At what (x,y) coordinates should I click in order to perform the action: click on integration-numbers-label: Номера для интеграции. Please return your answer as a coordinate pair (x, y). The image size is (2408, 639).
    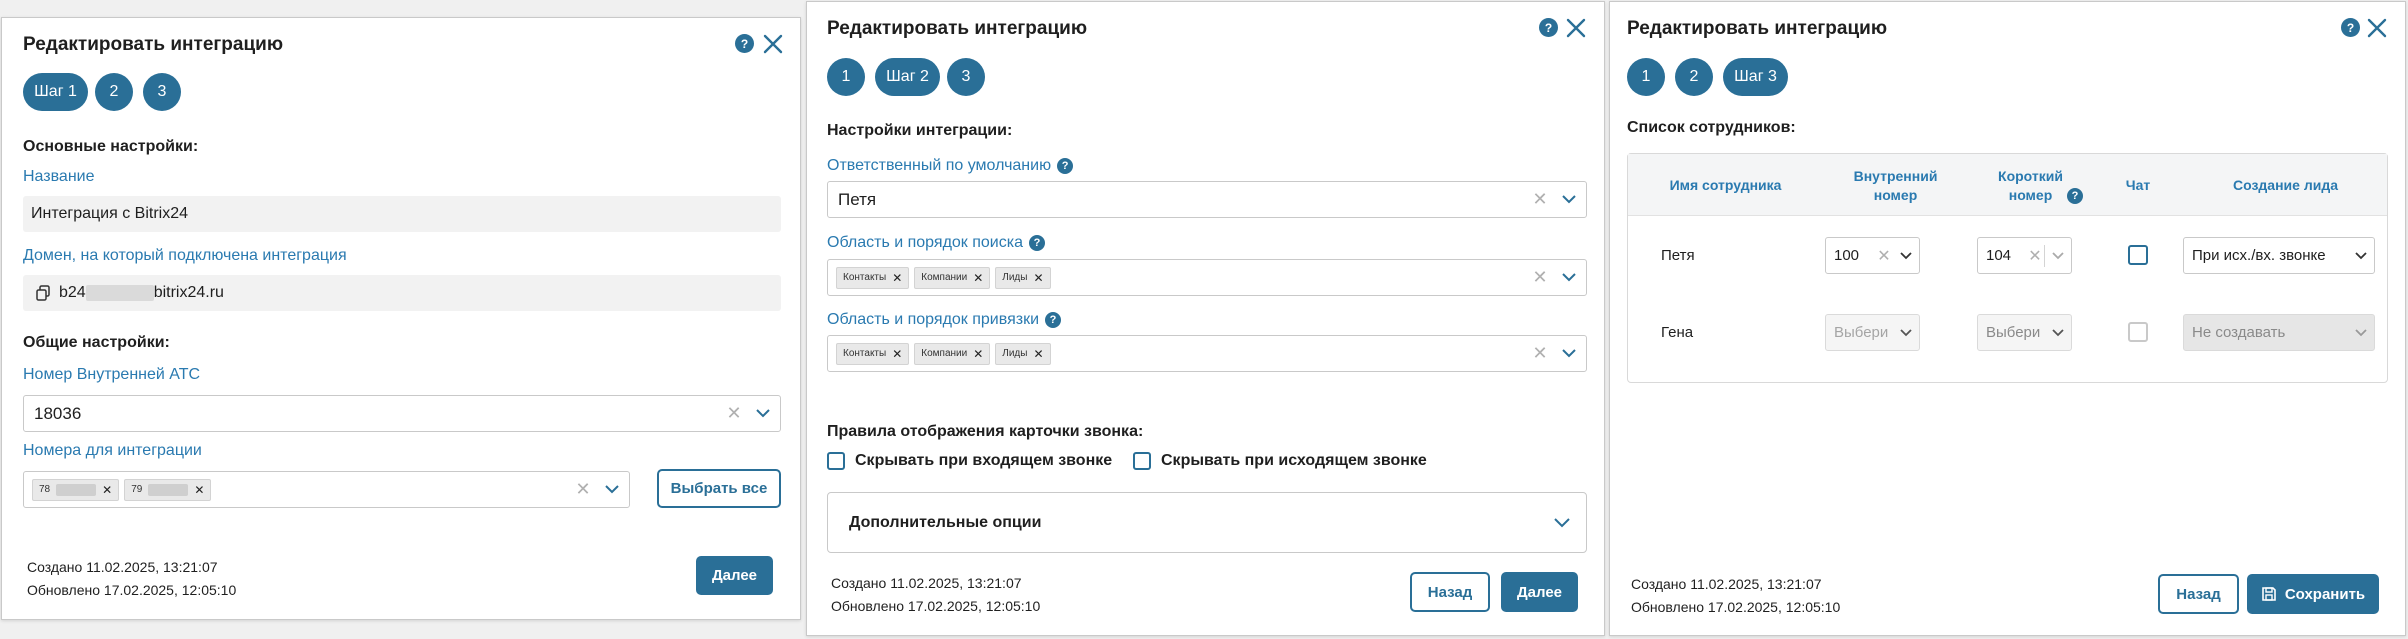
    Looking at the image, I should click on (112, 450).